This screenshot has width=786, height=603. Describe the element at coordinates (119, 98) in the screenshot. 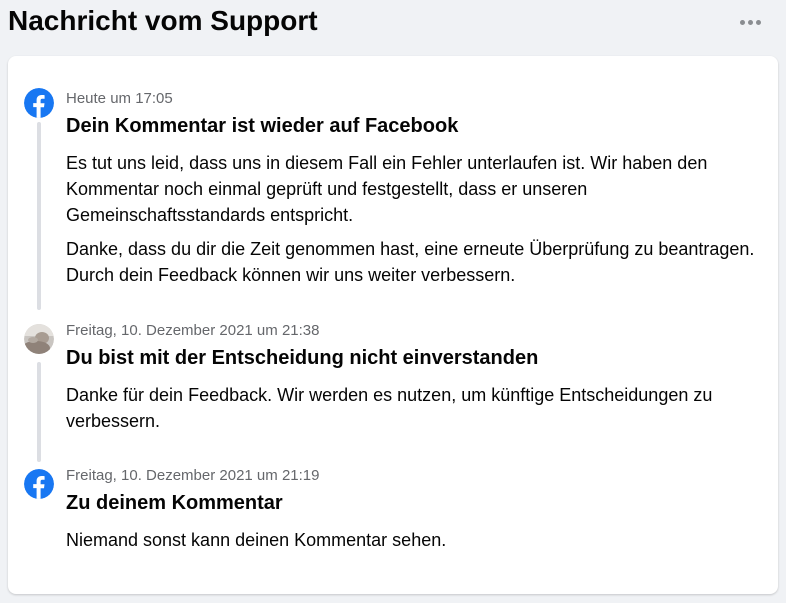

I see `message-timestamp: Heute um 17:05` at that location.